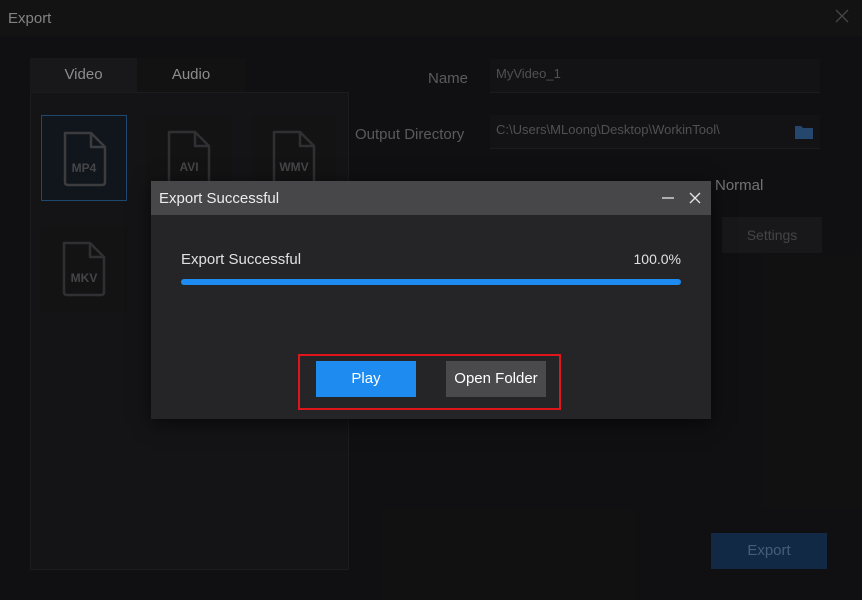  What do you see at coordinates (366, 379) in the screenshot?
I see `play-button: Play` at bounding box center [366, 379].